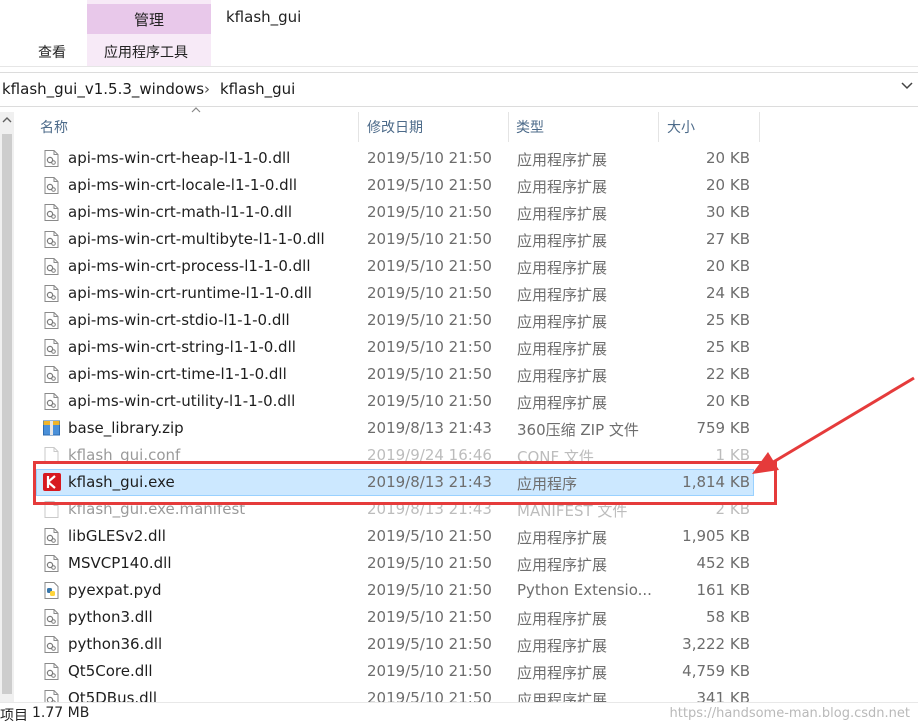 This screenshot has width=918, height=726. What do you see at coordinates (716, 536) in the screenshot?
I see `file-size: 1,905 KB` at bounding box center [716, 536].